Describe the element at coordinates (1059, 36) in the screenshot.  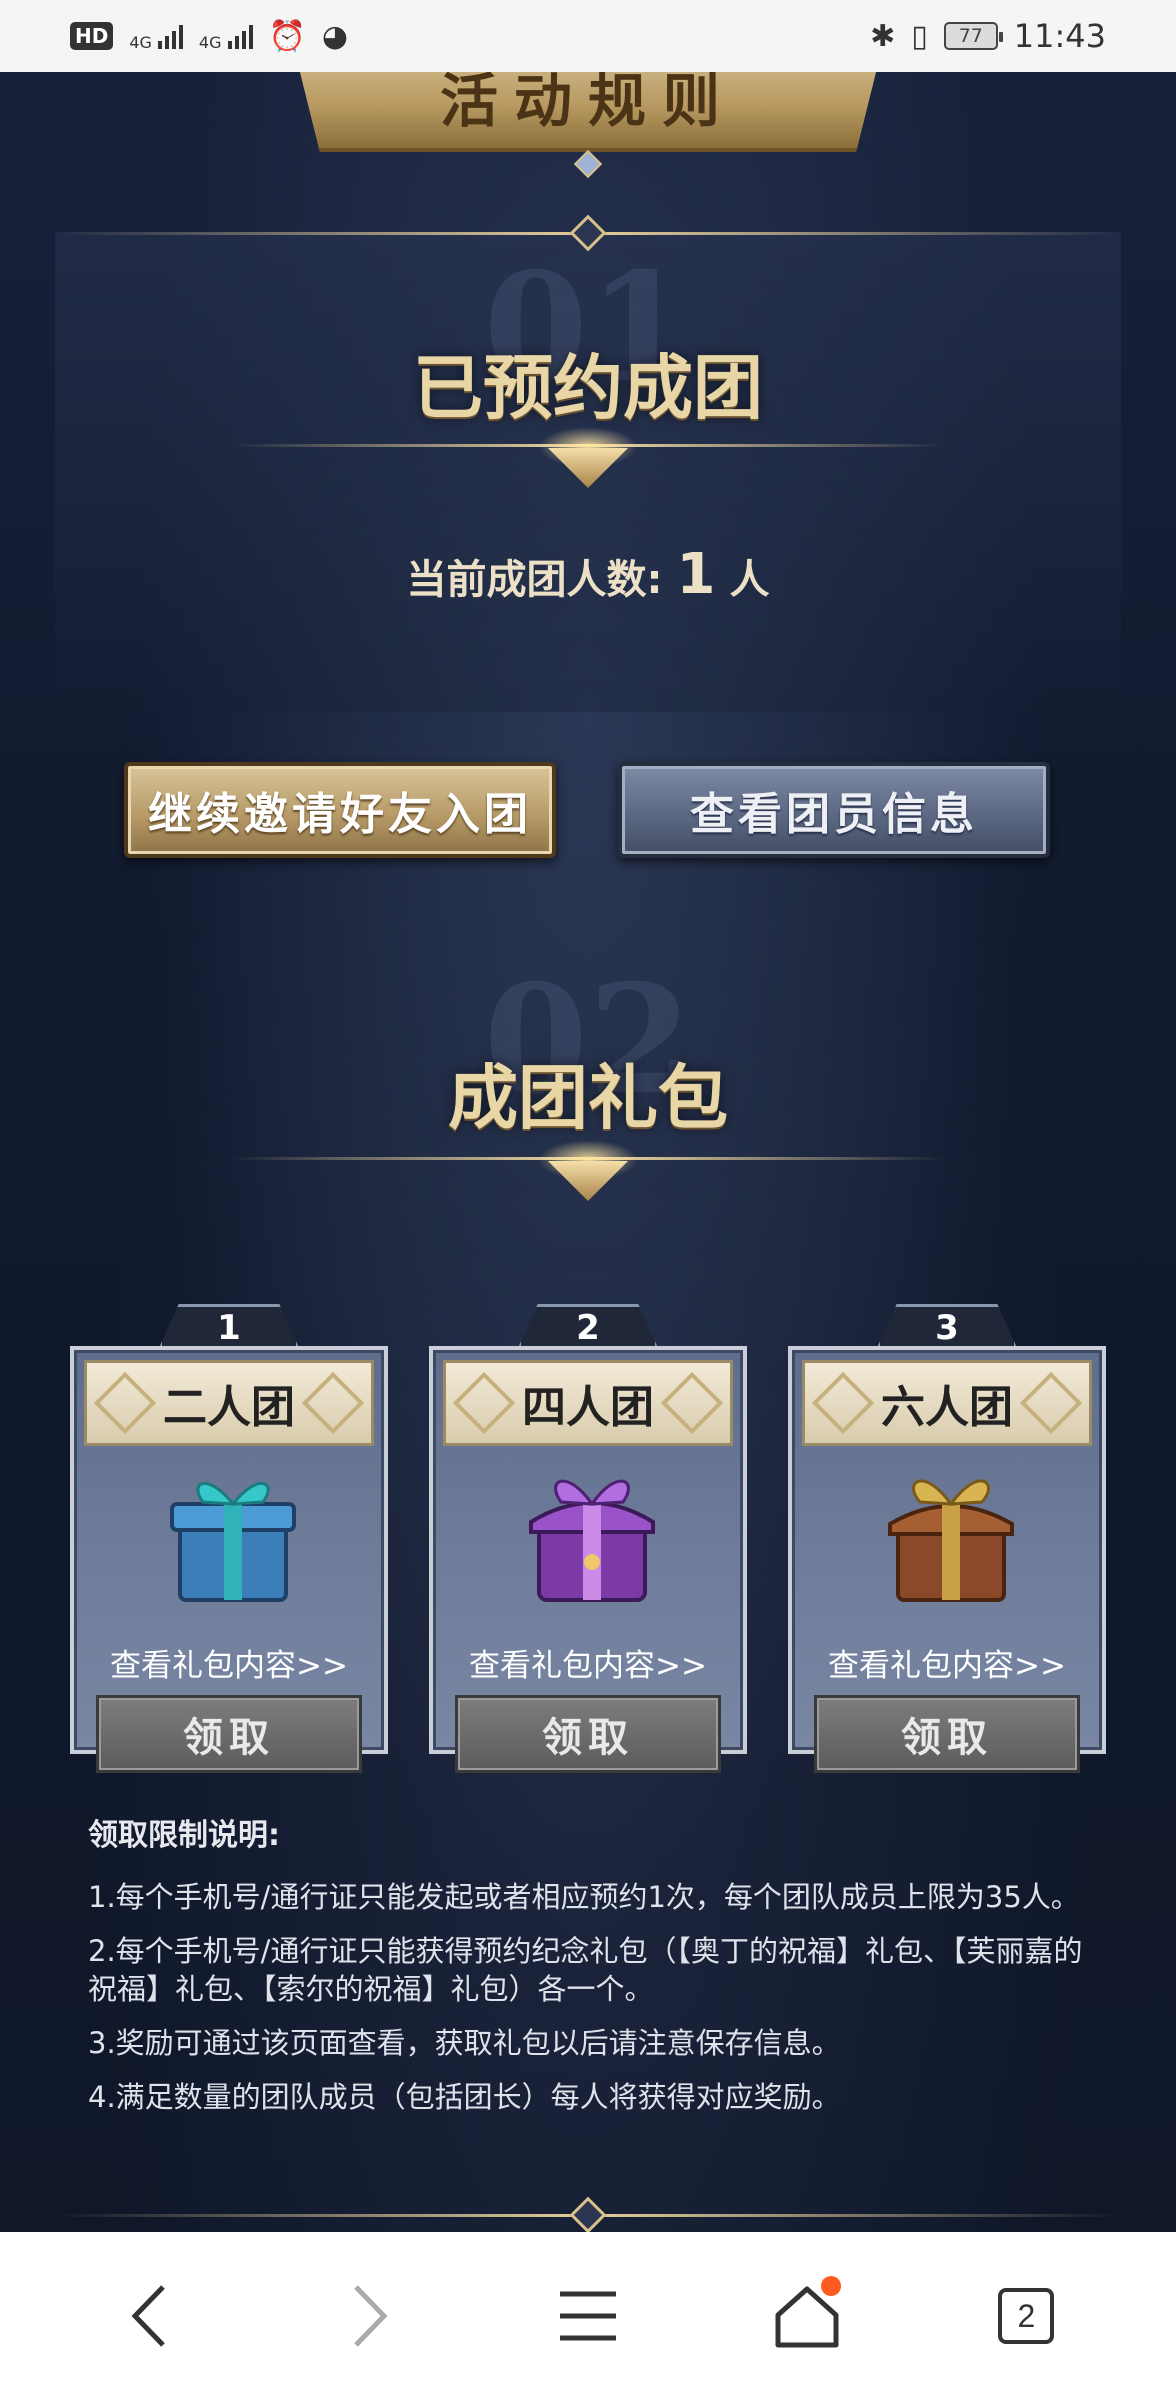
I see `clock: 11:43` at that location.